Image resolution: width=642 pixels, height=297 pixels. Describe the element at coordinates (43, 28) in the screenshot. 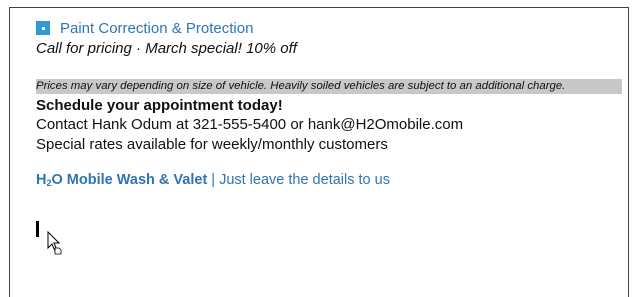

I see `bullet-square-icon` at that location.